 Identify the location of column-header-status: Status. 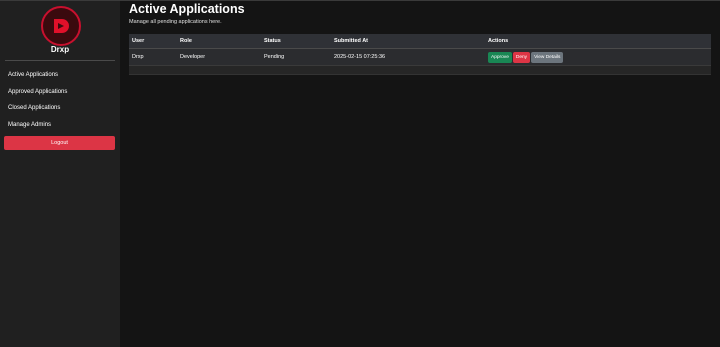
(296, 41).